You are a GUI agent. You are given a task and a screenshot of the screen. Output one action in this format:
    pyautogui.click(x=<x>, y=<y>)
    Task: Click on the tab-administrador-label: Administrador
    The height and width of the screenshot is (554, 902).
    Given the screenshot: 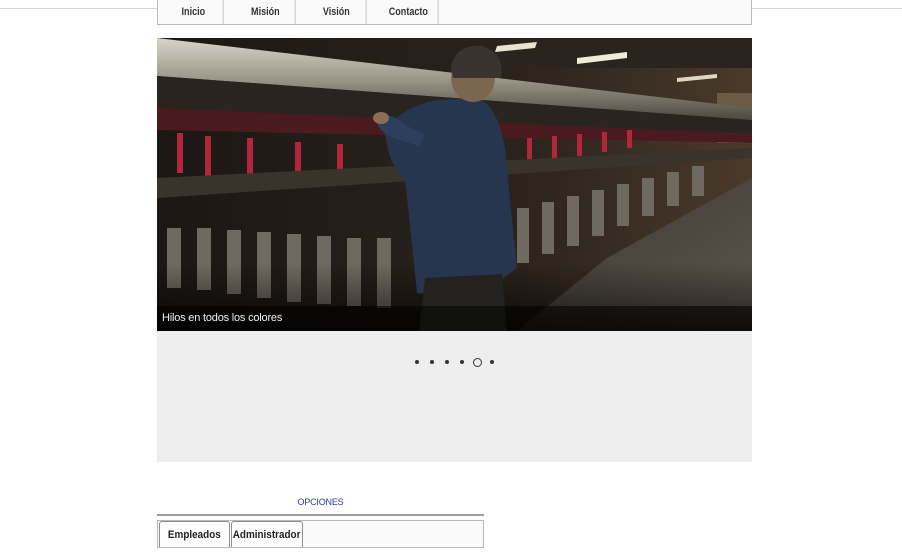 What is the action you would take?
    pyautogui.click(x=267, y=534)
    